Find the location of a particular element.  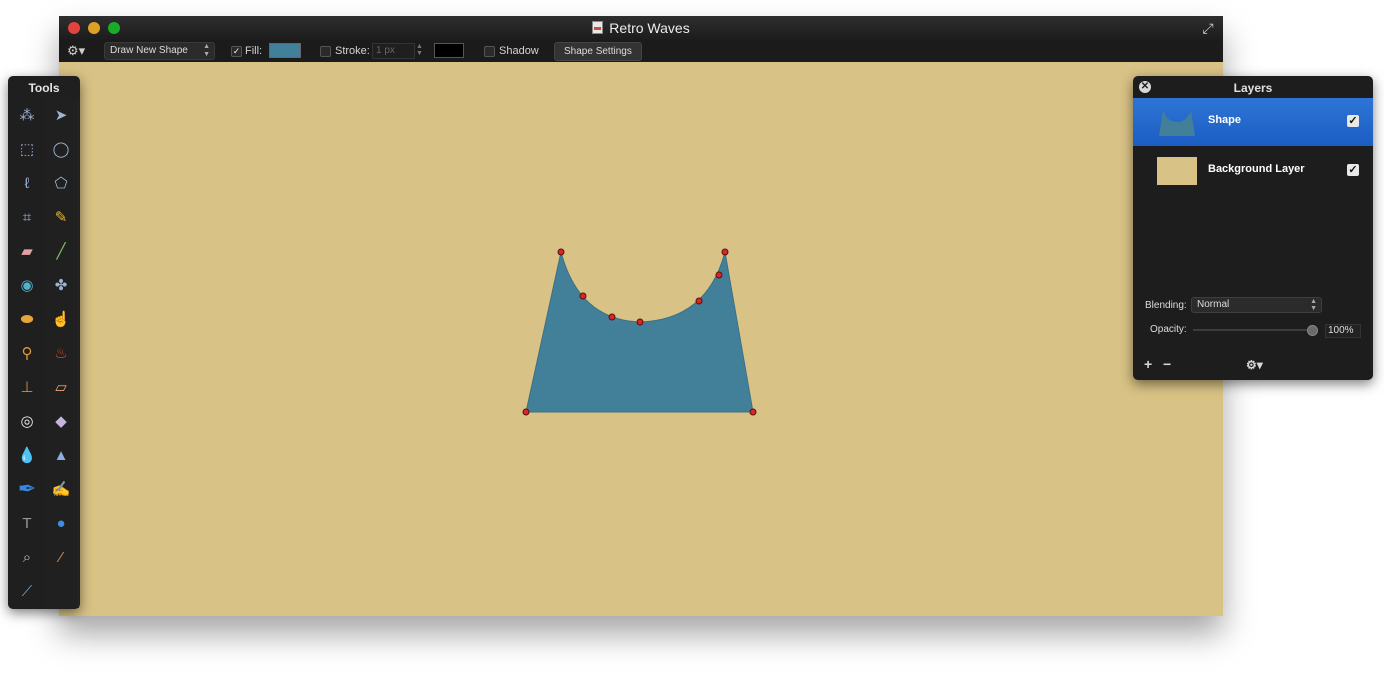

remove-layer-button: − is located at coordinates (1167, 364).